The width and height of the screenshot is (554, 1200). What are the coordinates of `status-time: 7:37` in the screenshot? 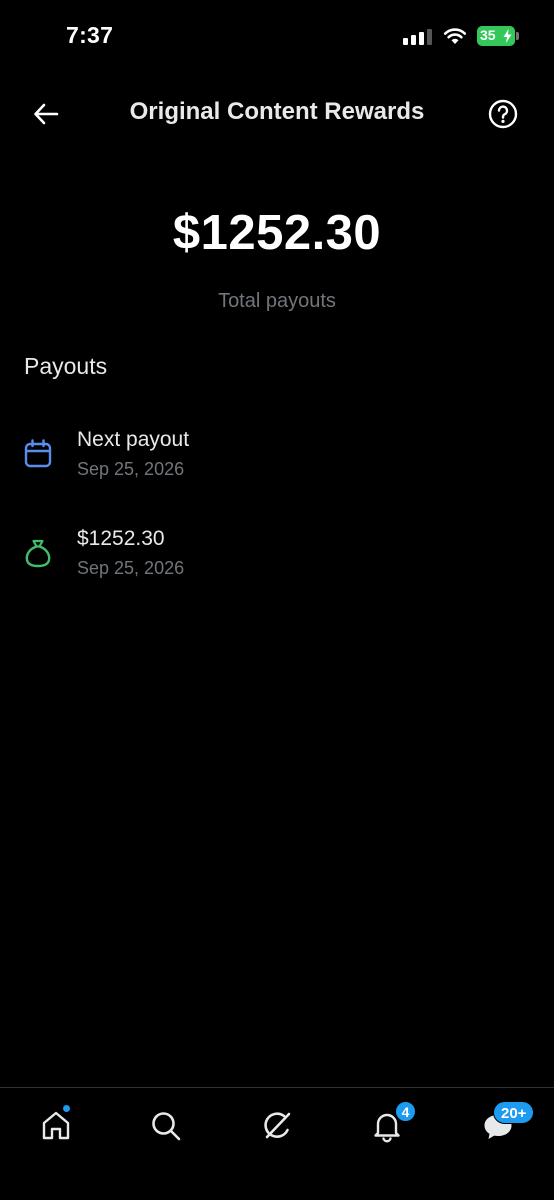 It's located at (90, 35).